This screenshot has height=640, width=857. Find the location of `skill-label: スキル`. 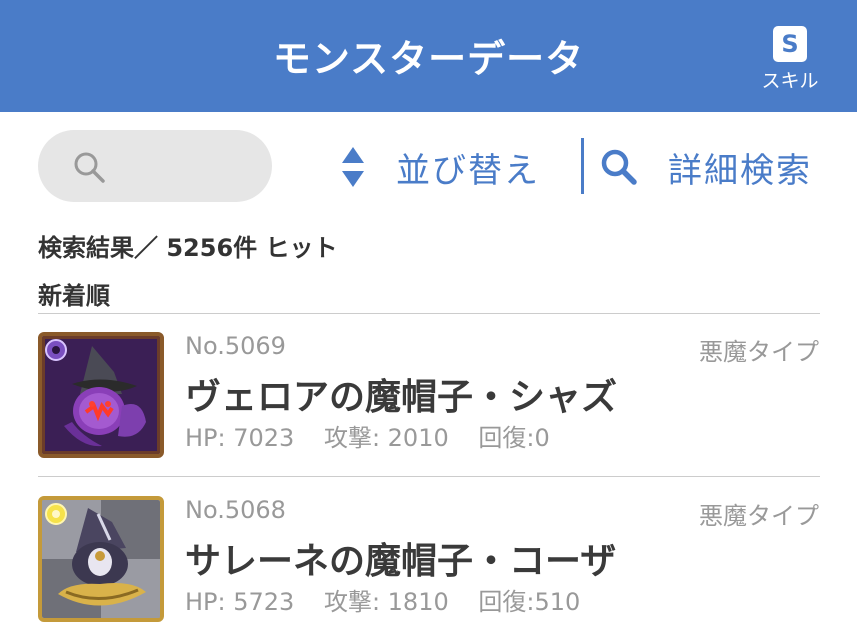

skill-label: スキル is located at coordinates (790, 81).